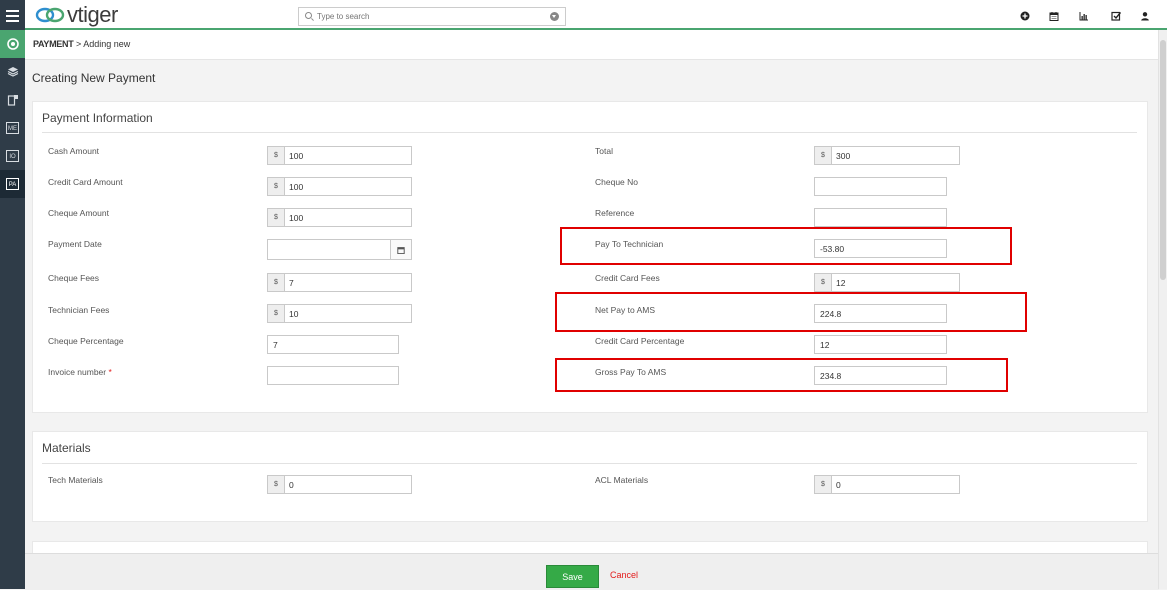 This screenshot has width=1167, height=590. Describe the element at coordinates (604, 151) in the screenshot. I see `total-label: Total` at that location.